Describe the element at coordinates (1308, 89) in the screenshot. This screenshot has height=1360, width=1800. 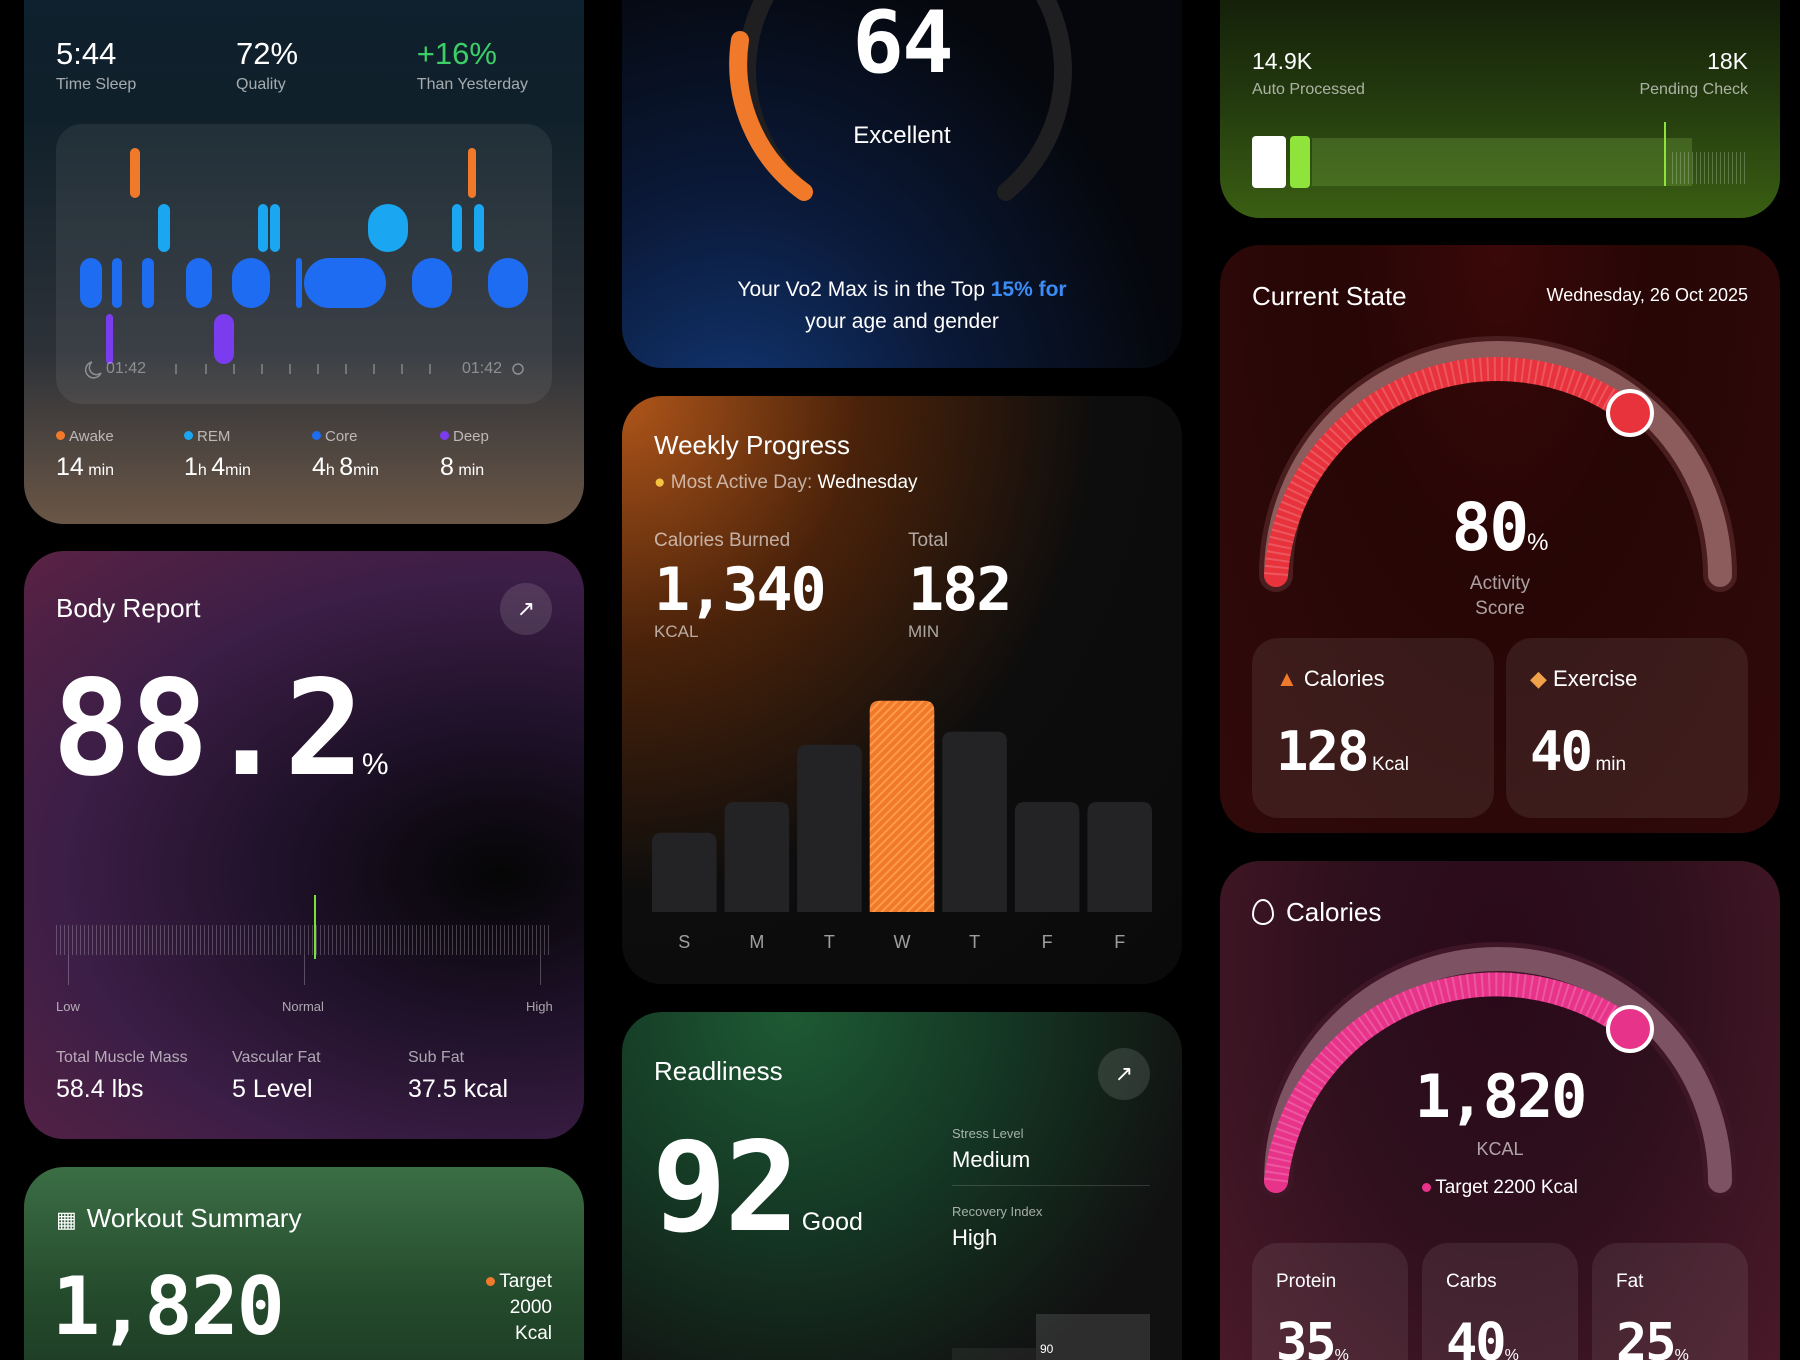
I see `auto-processed-label: Auto Processed` at that location.